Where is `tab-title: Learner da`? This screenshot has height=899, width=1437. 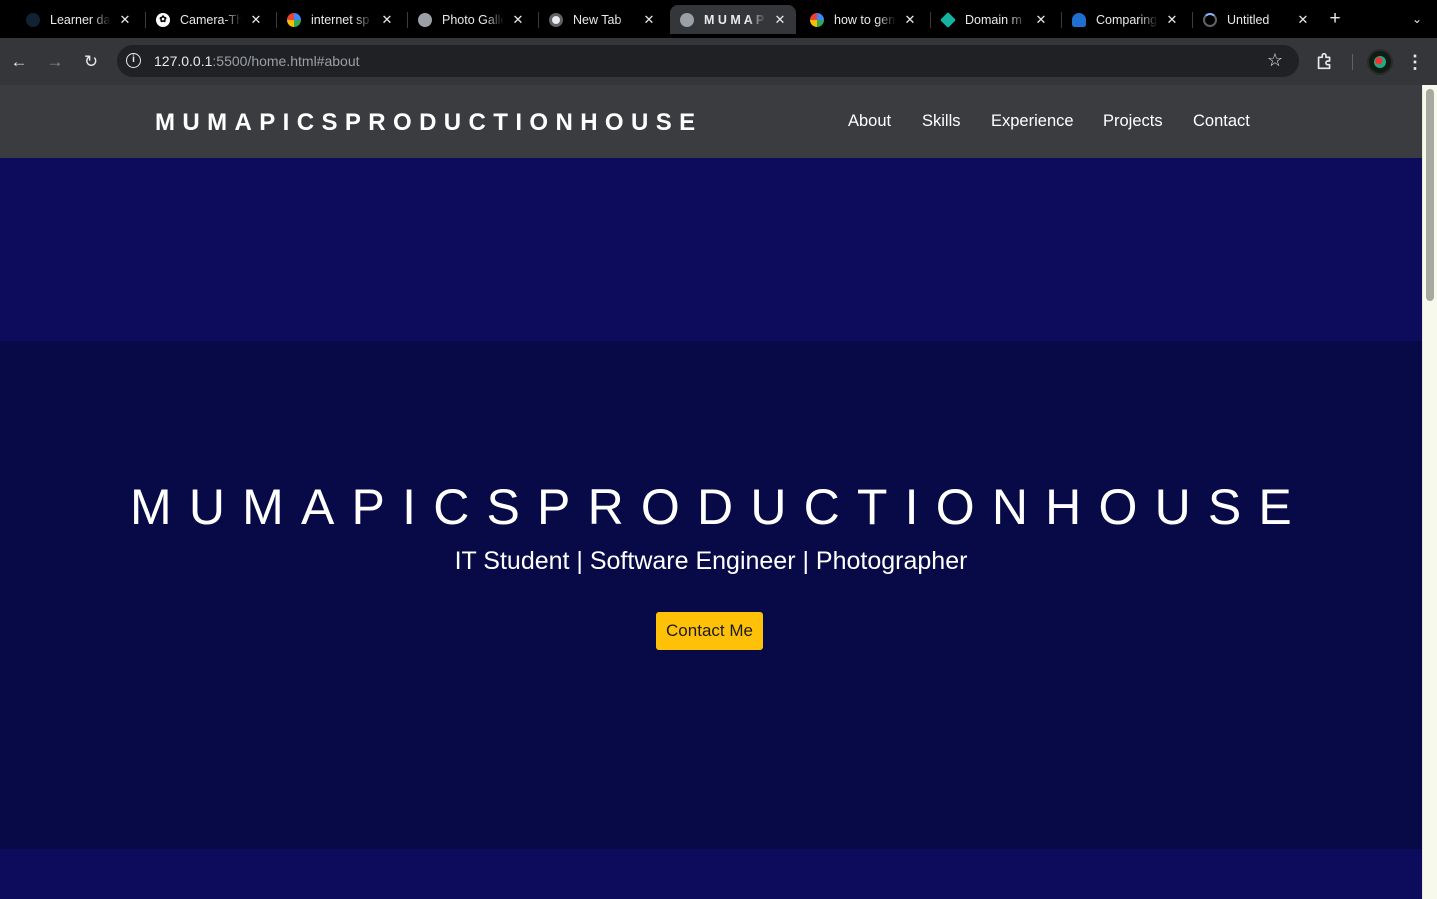
tab-title: Learner da is located at coordinates (80, 19).